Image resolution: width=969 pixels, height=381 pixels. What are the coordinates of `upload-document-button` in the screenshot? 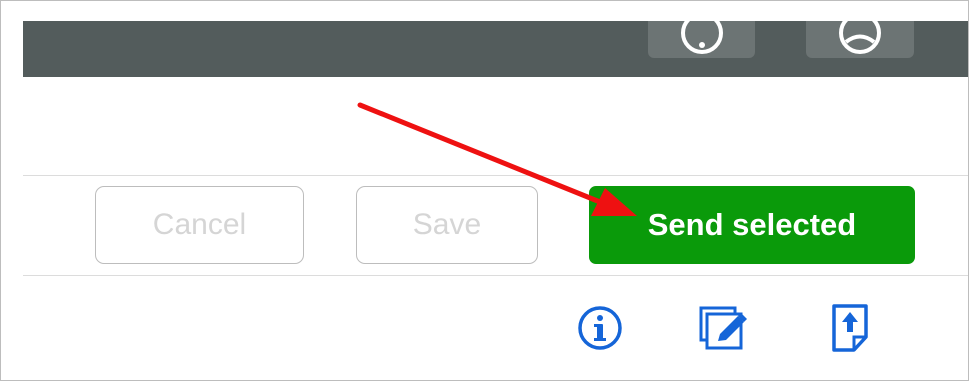 It's located at (853, 327).